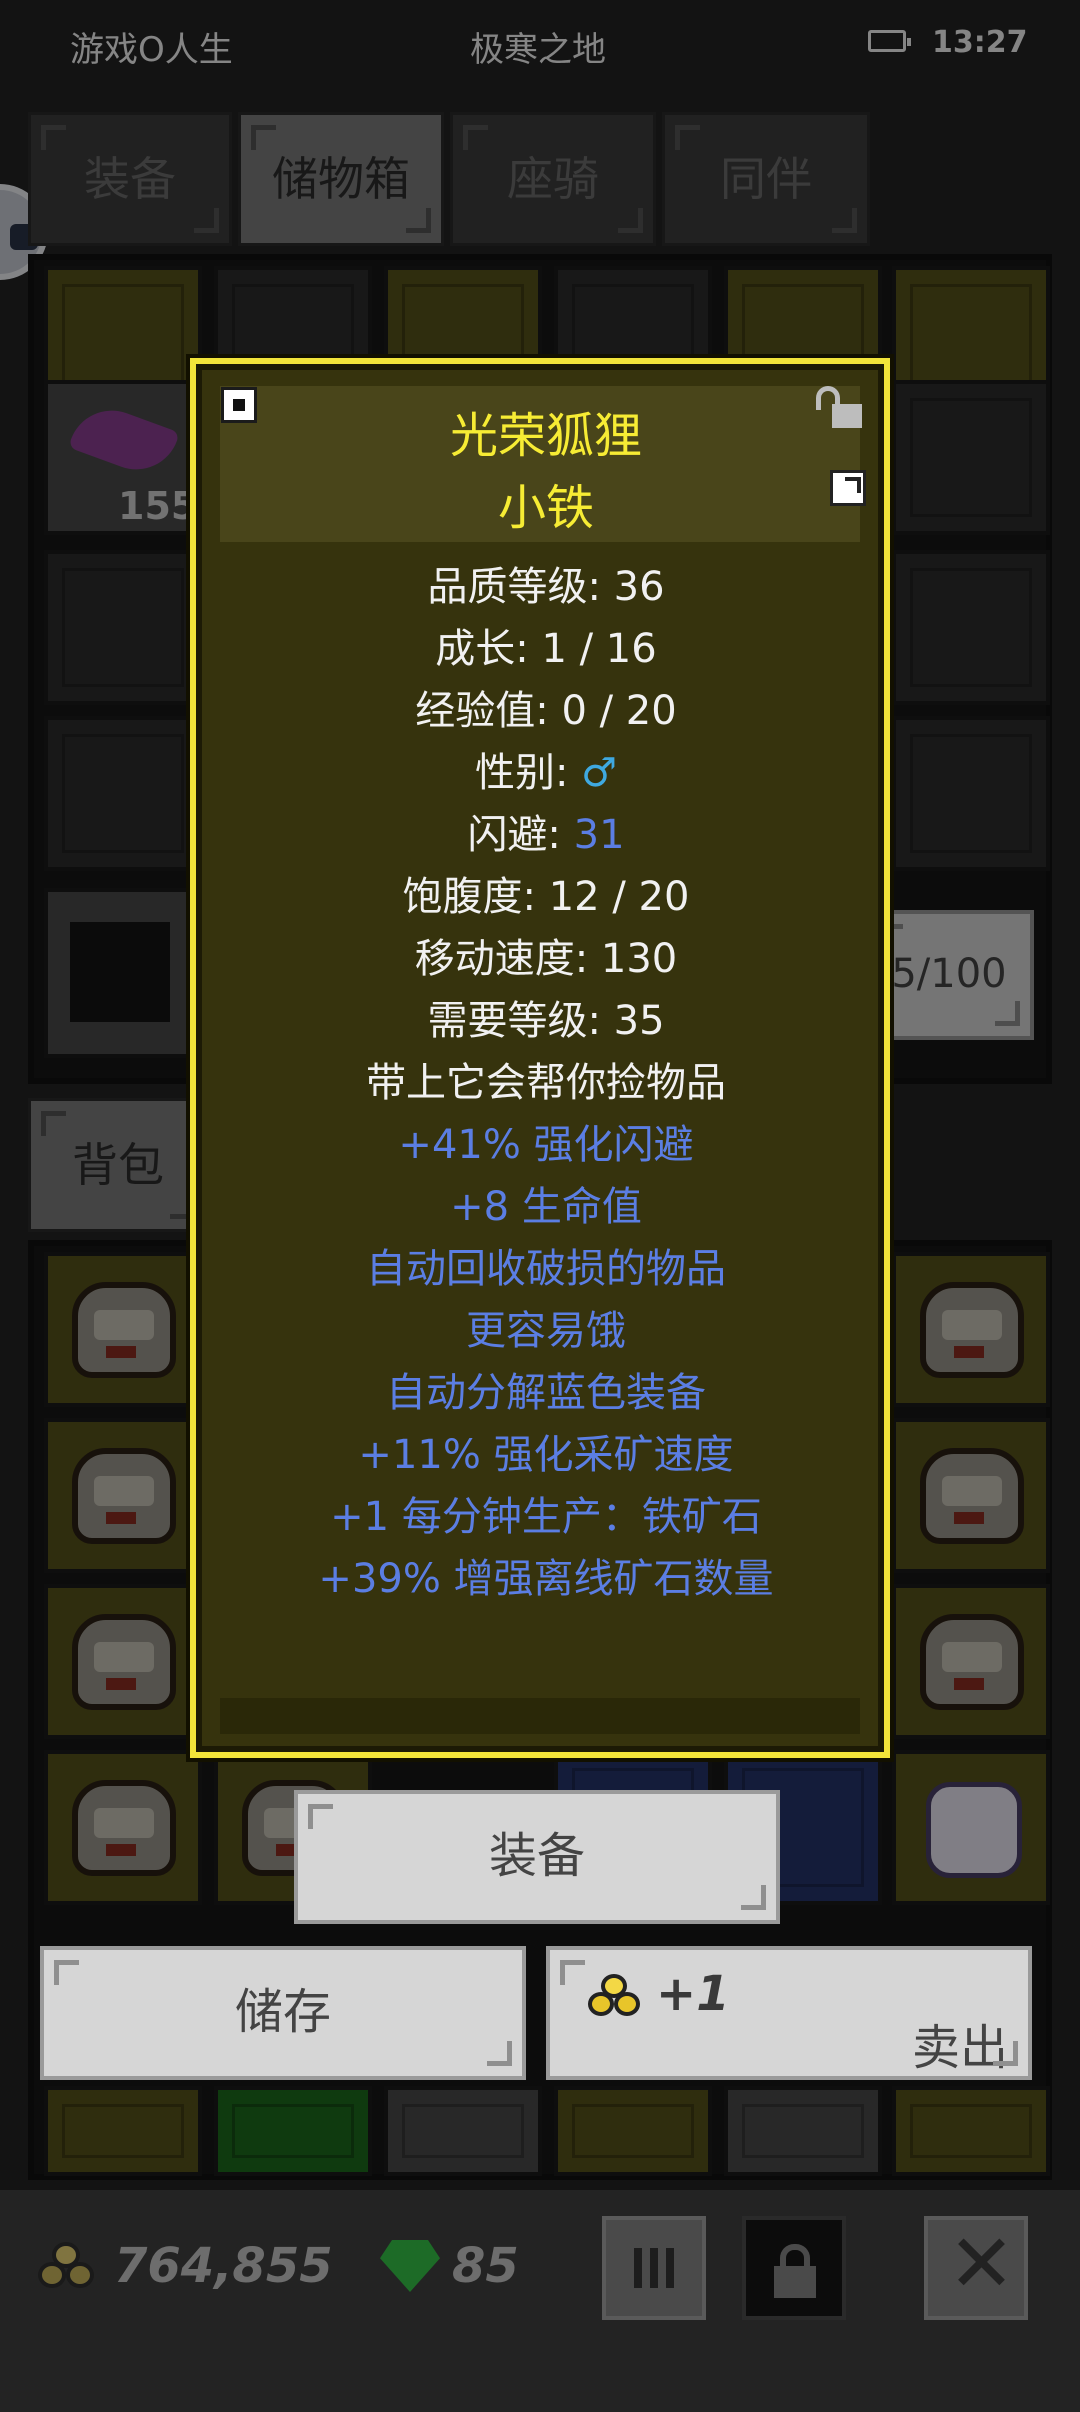 Image resolution: width=1080 pixels, height=2412 pixels. Describe the element at coordinates (599, 835) in the screenshot. I see `dodge-value: 31` at that location.